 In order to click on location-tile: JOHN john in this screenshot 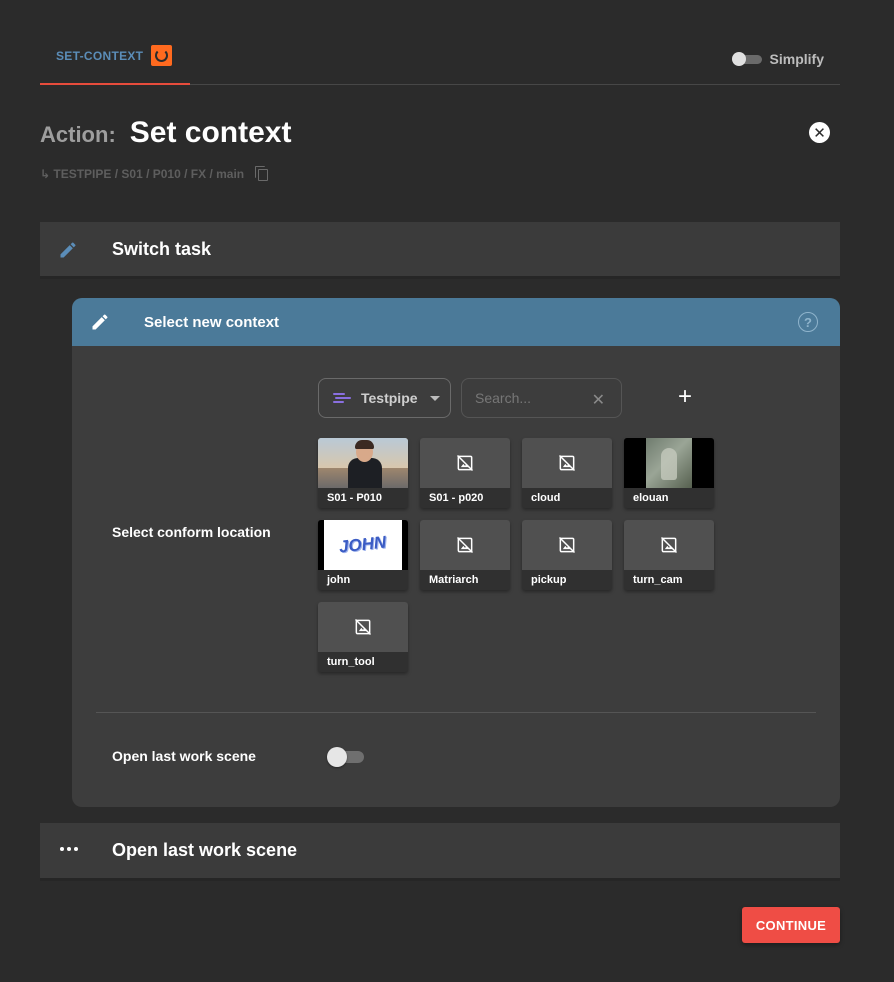, I will do `click(363, 555)`.